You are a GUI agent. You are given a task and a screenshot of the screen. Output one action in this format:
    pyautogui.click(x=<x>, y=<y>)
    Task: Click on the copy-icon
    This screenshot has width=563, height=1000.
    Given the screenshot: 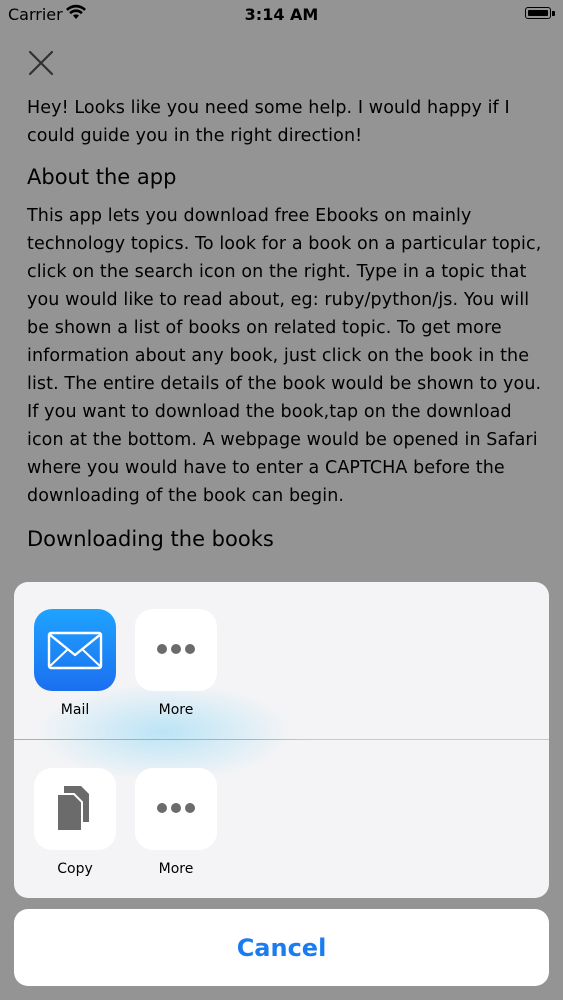 What is the action you would take?
    pyautogui.click(x=75, y=809)
    